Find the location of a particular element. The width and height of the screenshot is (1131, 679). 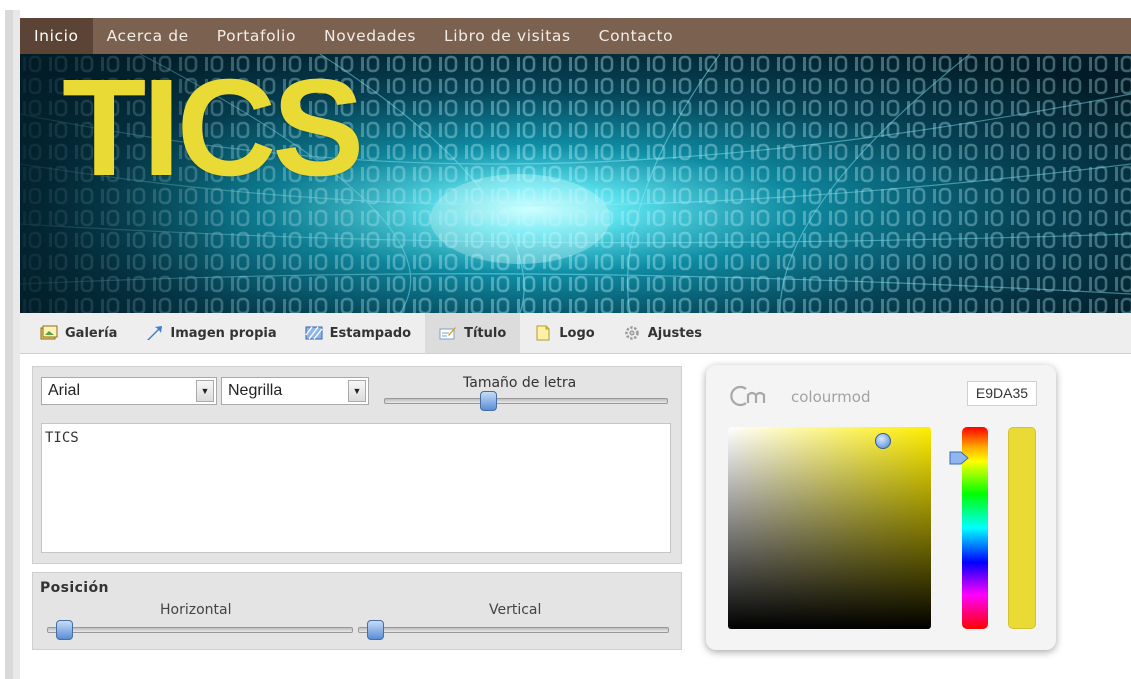

left-border is located at coordinates (9, 344).